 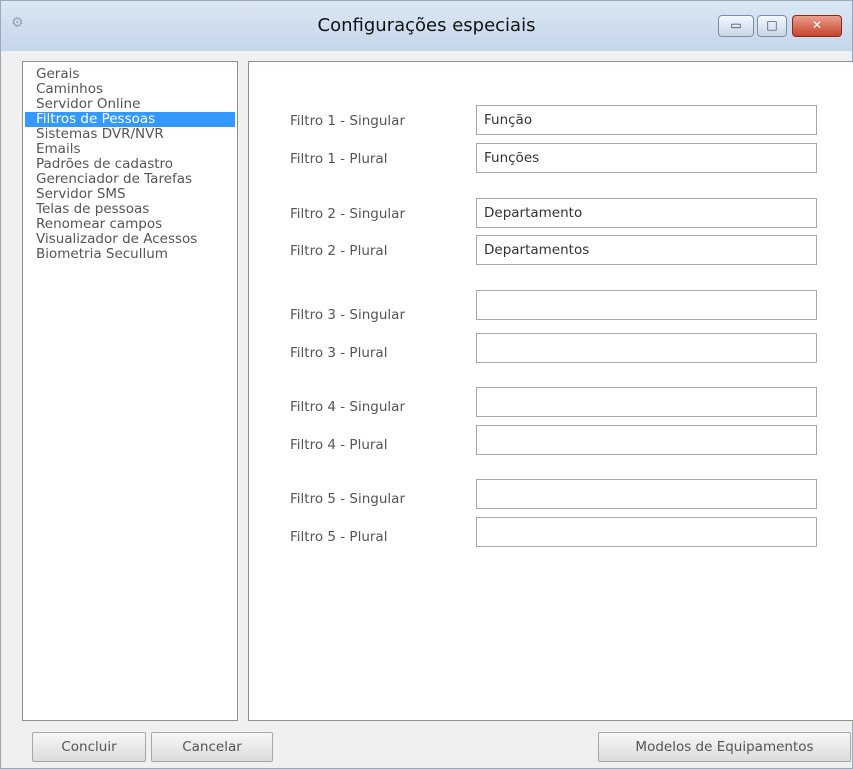 I want to click on filter-2-singular-input, so click(x=646, y=213).